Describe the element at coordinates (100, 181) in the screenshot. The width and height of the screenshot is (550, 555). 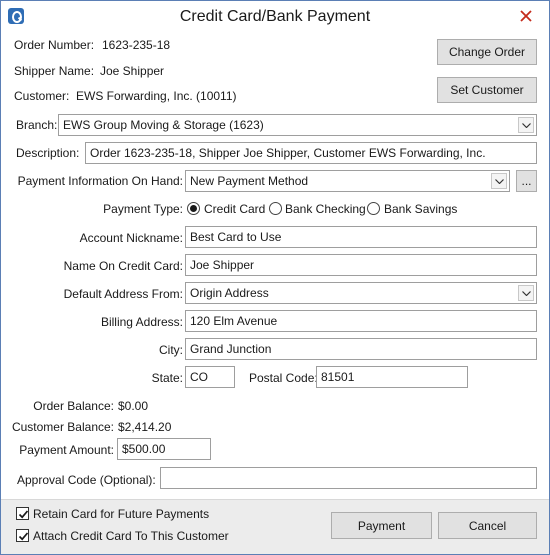
I see `payment-info-label: Payment Information On Hand:` at that location.